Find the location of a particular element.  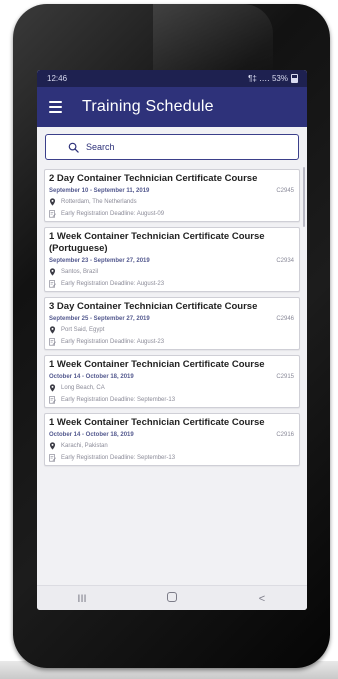

search-icon is located at coordinates (73, 147).